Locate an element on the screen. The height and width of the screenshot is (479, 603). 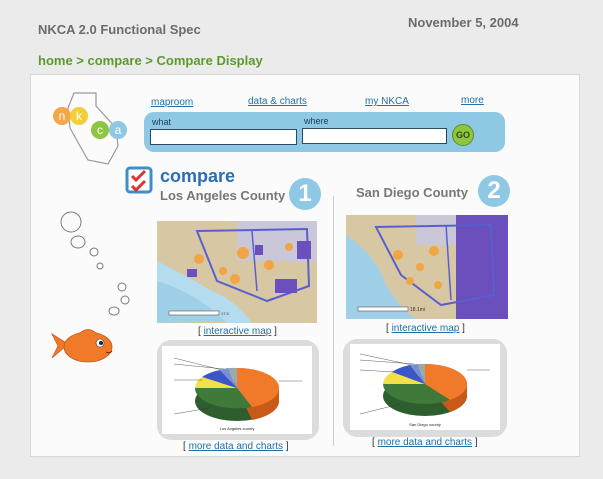
nav-more: more is located at coordinates (472, 100).